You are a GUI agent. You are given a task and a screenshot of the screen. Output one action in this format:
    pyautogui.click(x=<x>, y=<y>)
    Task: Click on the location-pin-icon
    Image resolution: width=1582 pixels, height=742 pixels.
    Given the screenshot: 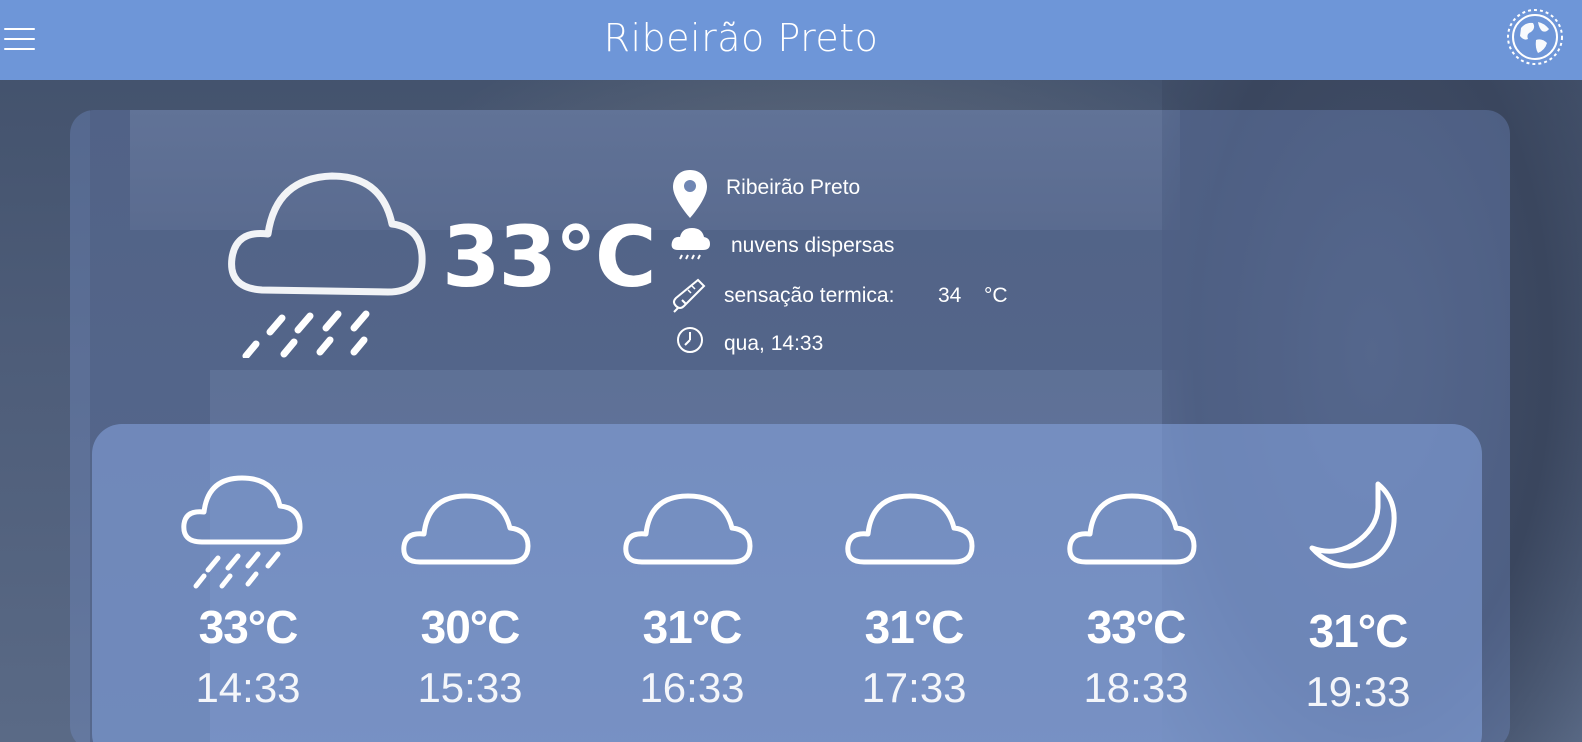 What is the action you would take?
    pyautogui.click(x=690, y=193)
    